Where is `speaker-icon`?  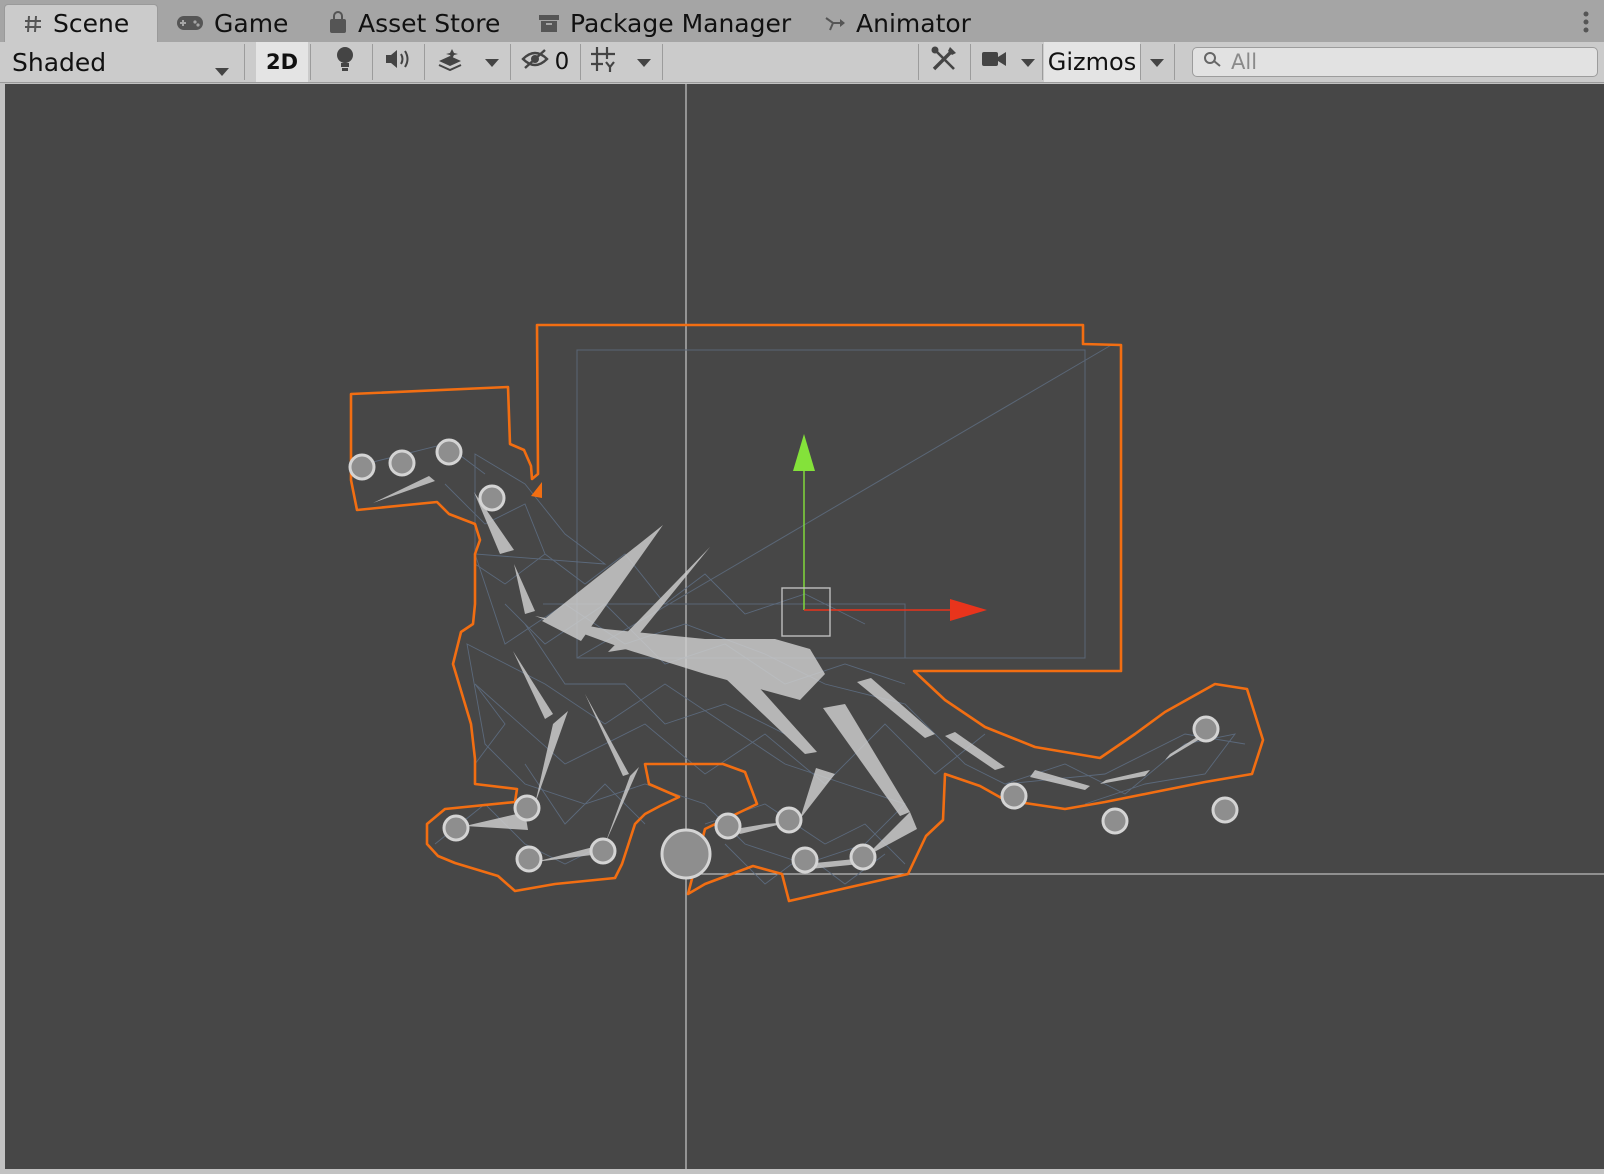
speaker-icon is located at coordinates (398, 62).